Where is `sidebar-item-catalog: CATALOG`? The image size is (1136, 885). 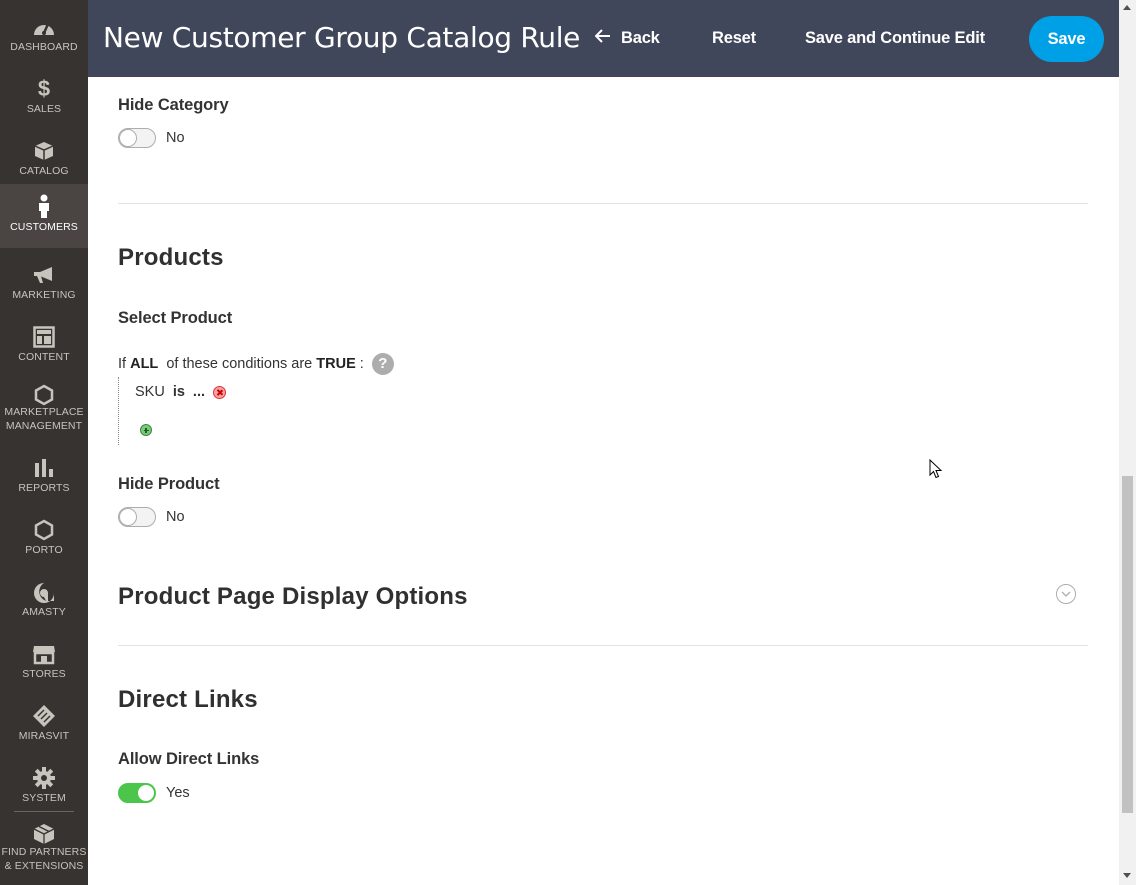 sidebar-item-catalog: CATALOG is located at coordinates (44, 161).